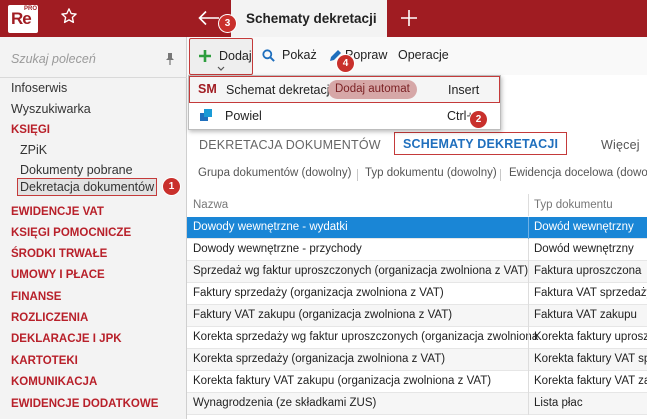 This screenshot has height=419, width=647. I want to click on cell-typ: Lista płac, so click(558, 403).